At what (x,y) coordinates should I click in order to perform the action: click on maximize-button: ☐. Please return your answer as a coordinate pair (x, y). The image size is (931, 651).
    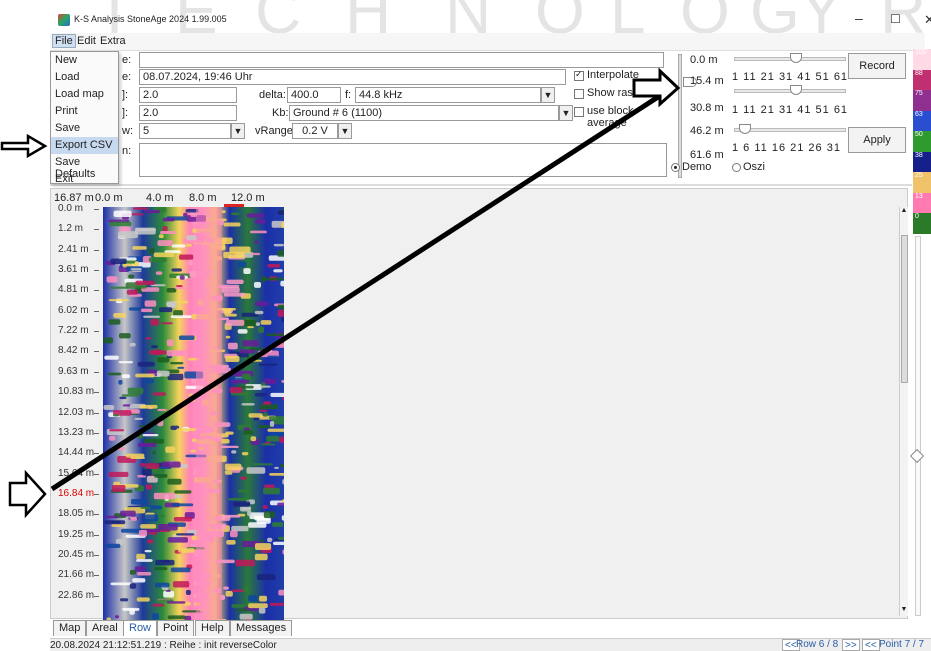
    Looking at the image, I should click on (895, 19).